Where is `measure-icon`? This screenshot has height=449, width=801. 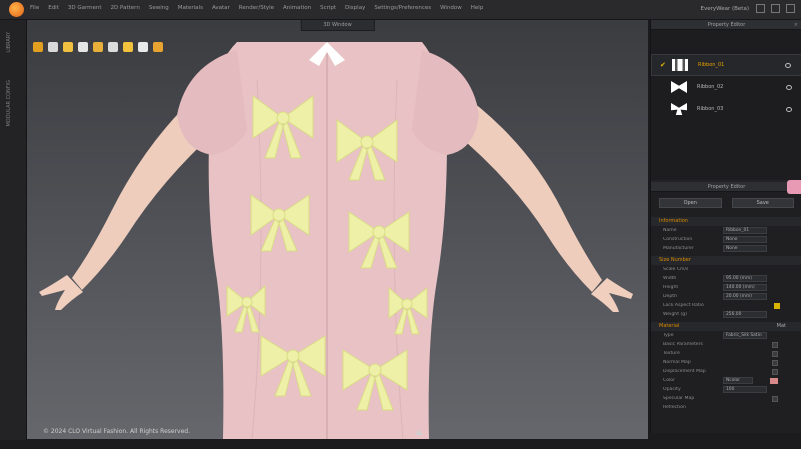
measure-icon is located at coordinates (113, 47).